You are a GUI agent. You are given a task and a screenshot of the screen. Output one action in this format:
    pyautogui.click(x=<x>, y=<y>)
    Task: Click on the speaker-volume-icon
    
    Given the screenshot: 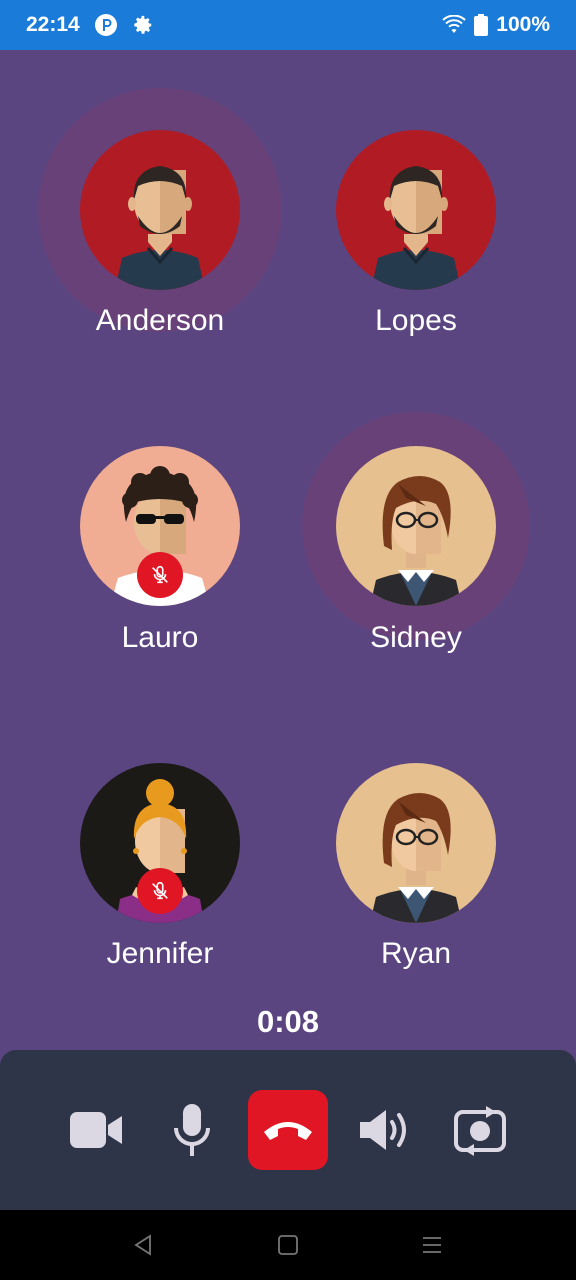 What is the action you would take?
    pyautogui.click(x=383, y=1130)
    